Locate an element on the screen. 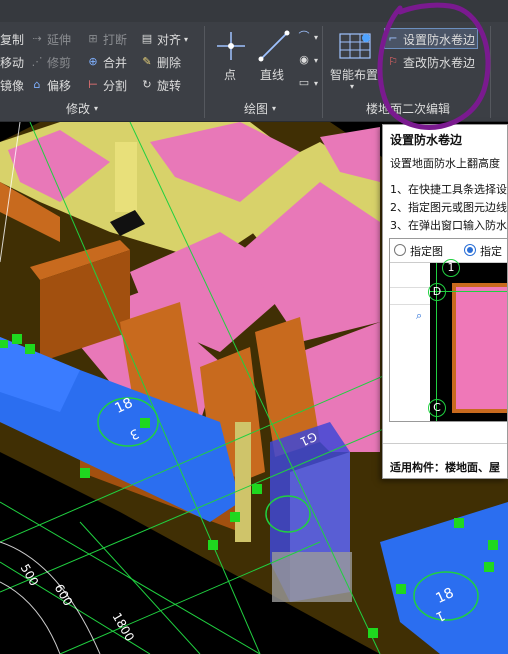 This screenshot has height=654, width=508. axis-bubble: C is located at coordinates (437, 408).